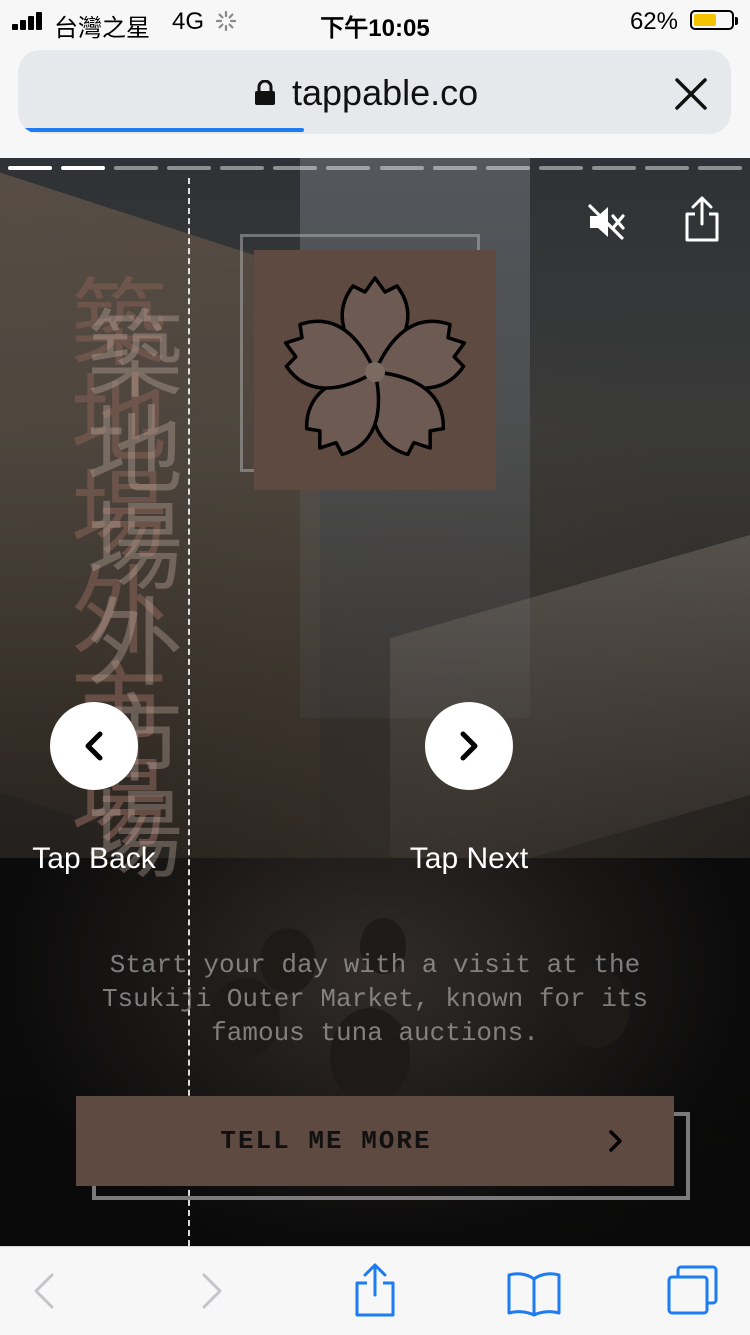 The image size is (750, 1335). Describe the element at coordinates (606, 222) in the screenshot. I see `mute-icon` at that location.